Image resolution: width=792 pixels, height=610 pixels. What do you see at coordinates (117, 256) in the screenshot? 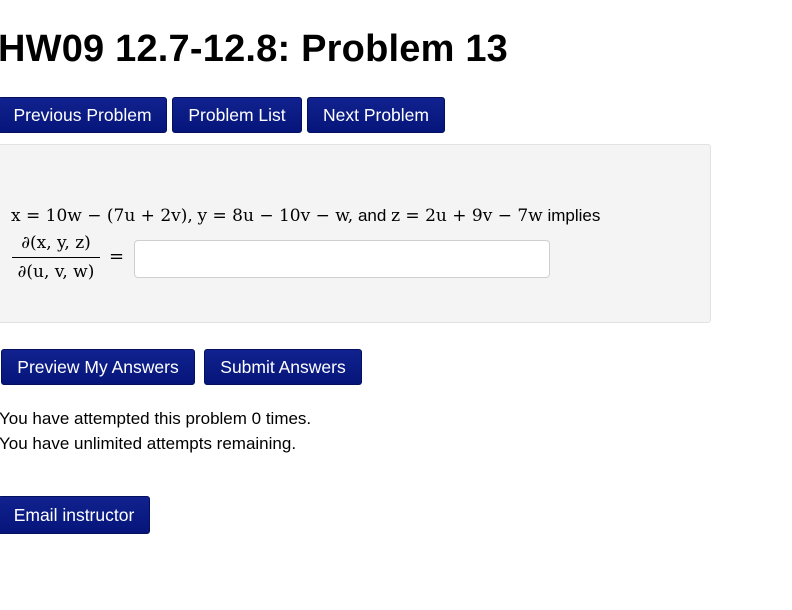
I see `equals-sign: =` at bounding box center [117, 256].